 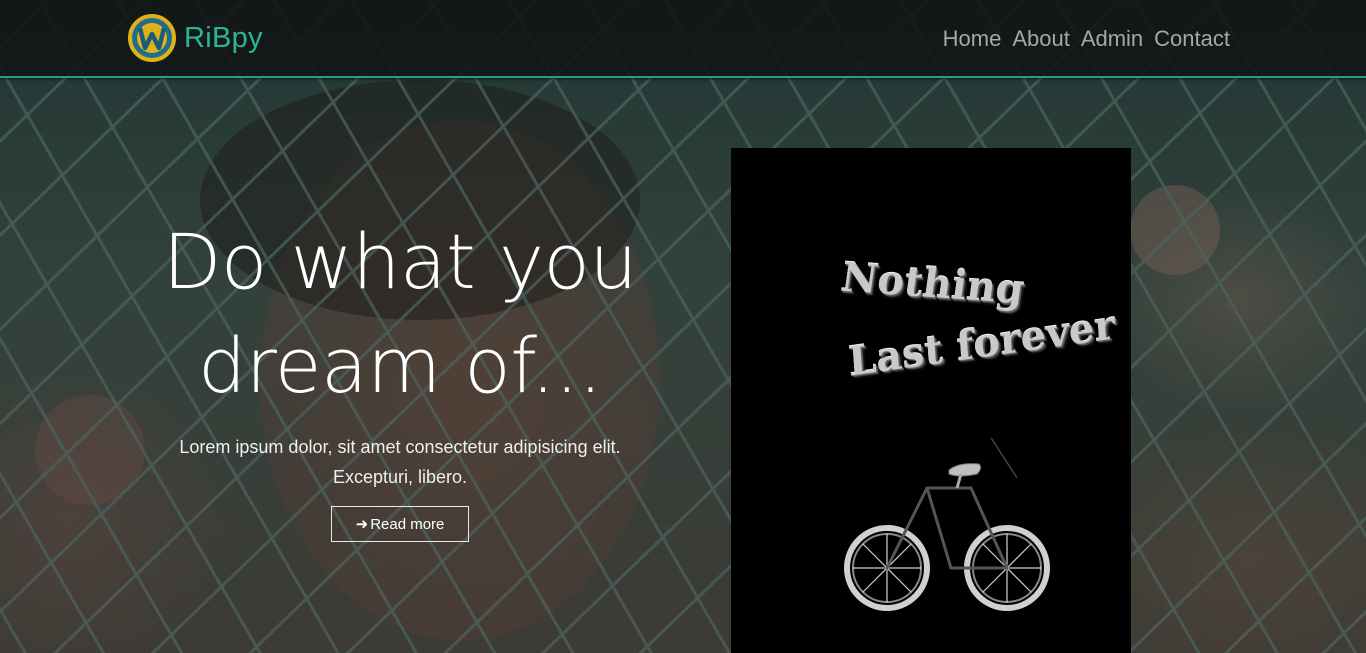 I want to click on read-more-label: Read more, so click(x=407, y=524).